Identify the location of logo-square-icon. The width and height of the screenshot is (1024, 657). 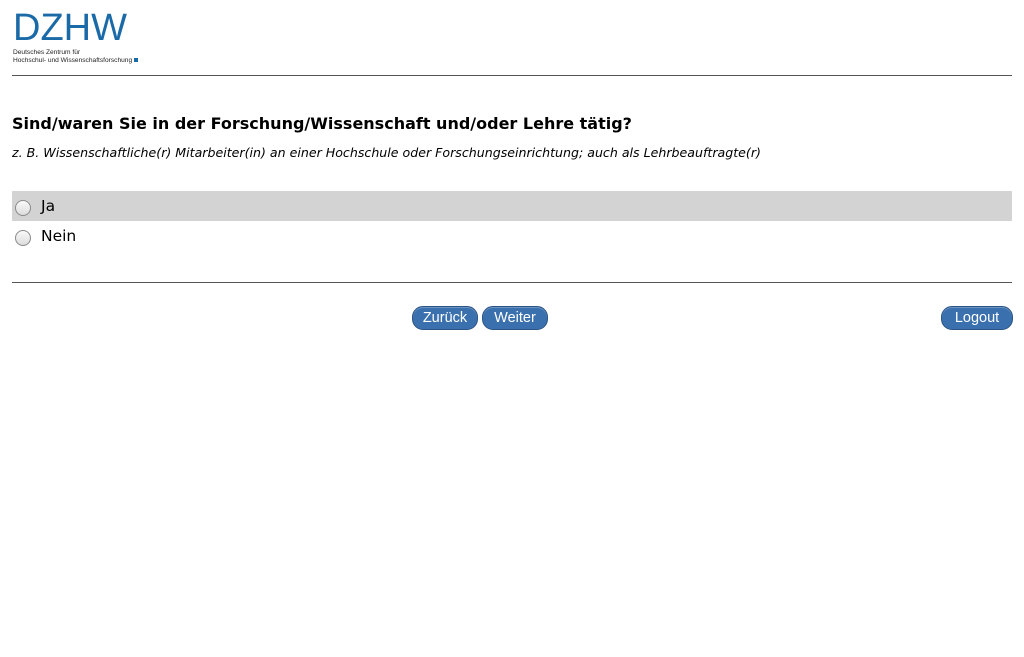
(136, 60).